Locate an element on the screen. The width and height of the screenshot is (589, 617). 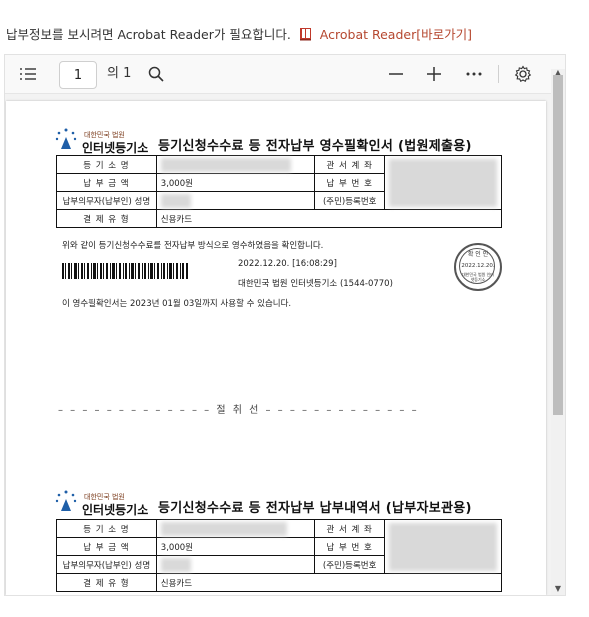
zoom-out-icon is located at coordinates (396, 74).